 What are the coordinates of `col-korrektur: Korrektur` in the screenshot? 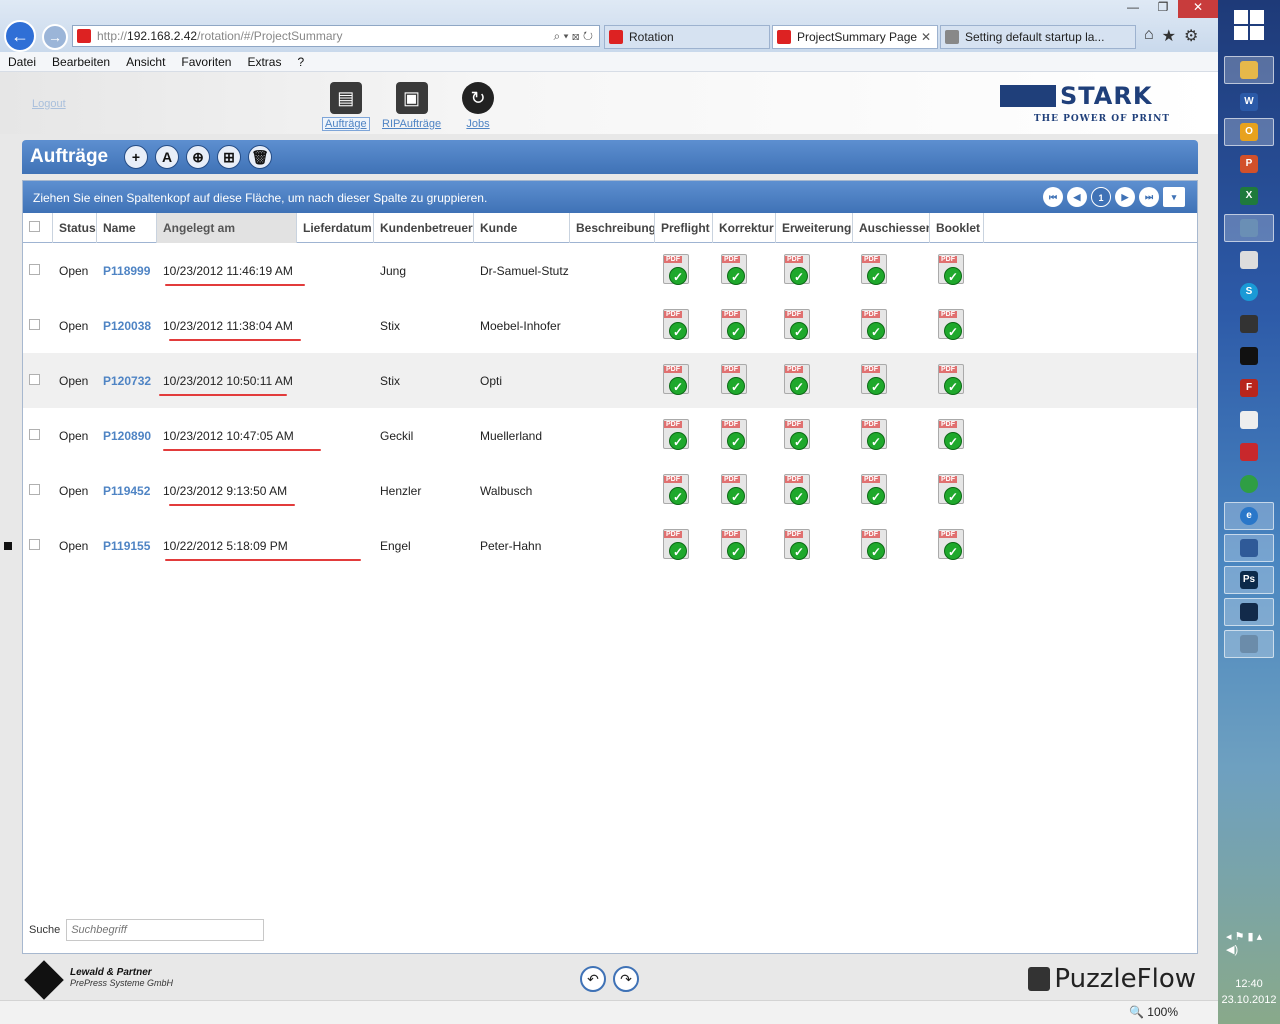 It's located at (744, 228).